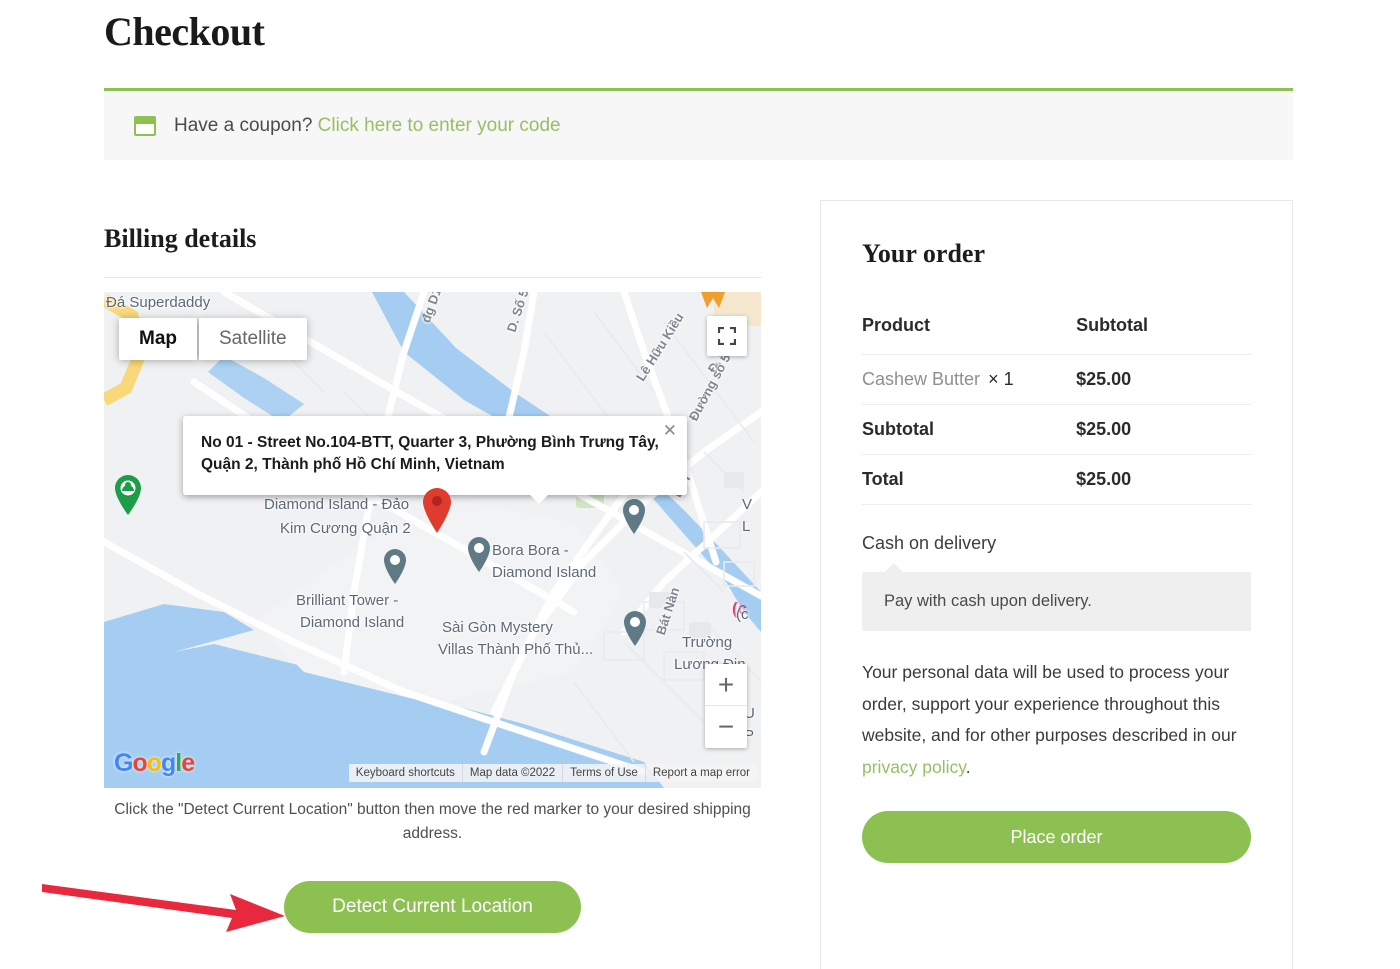 The image size is (1400, 969). I want to click on order-table-header-row: Product Subtotal, so click(1056, 328).